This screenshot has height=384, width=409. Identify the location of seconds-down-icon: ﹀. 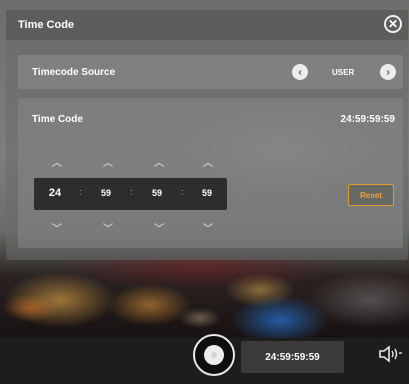
(159, 227).